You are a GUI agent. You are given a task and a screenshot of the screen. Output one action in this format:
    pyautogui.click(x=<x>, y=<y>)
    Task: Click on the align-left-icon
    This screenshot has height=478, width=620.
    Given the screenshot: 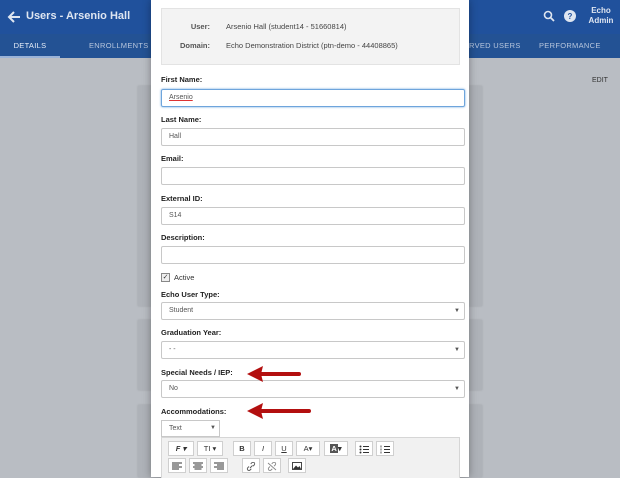 What is the action you would take?
    pyautogui.click(x=177, y=466)
    